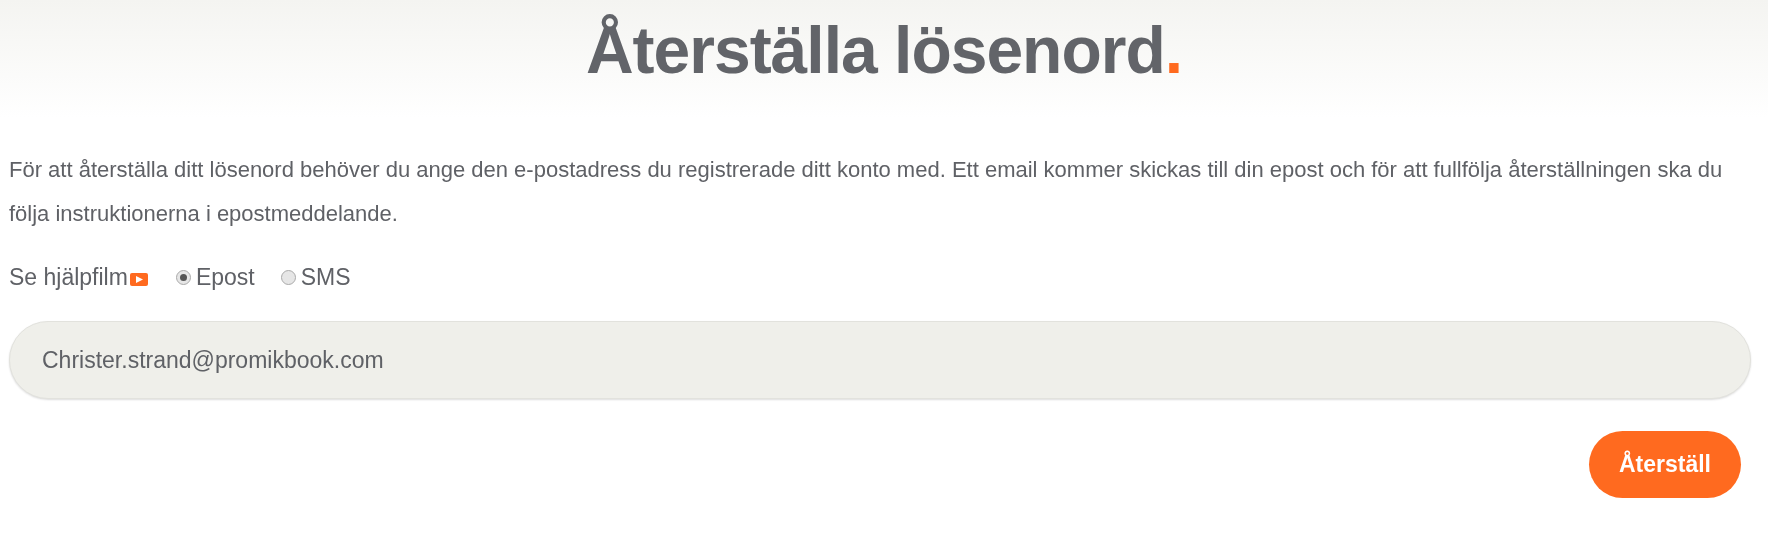 The width and height of the screenshot is (1768, 545). I want to click on email-field: Christer.strand@promikbook.com, so click(880, 360).